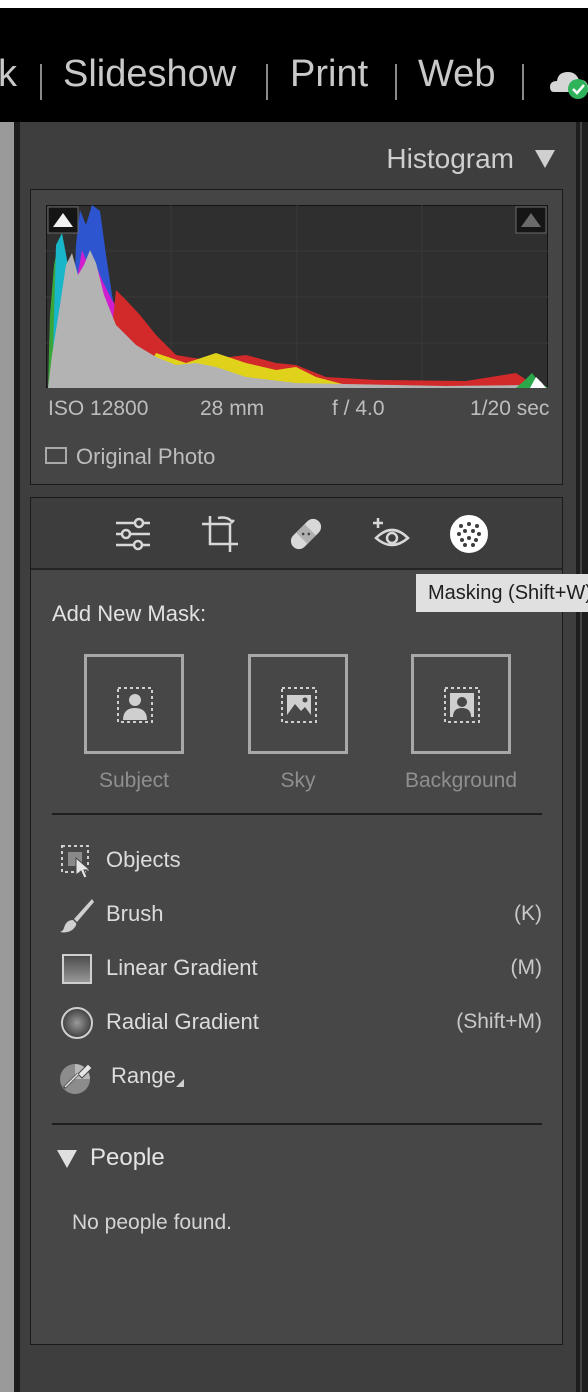 The image size is (588, 1392). I want to click on module-web: Web, so click(456, 74).